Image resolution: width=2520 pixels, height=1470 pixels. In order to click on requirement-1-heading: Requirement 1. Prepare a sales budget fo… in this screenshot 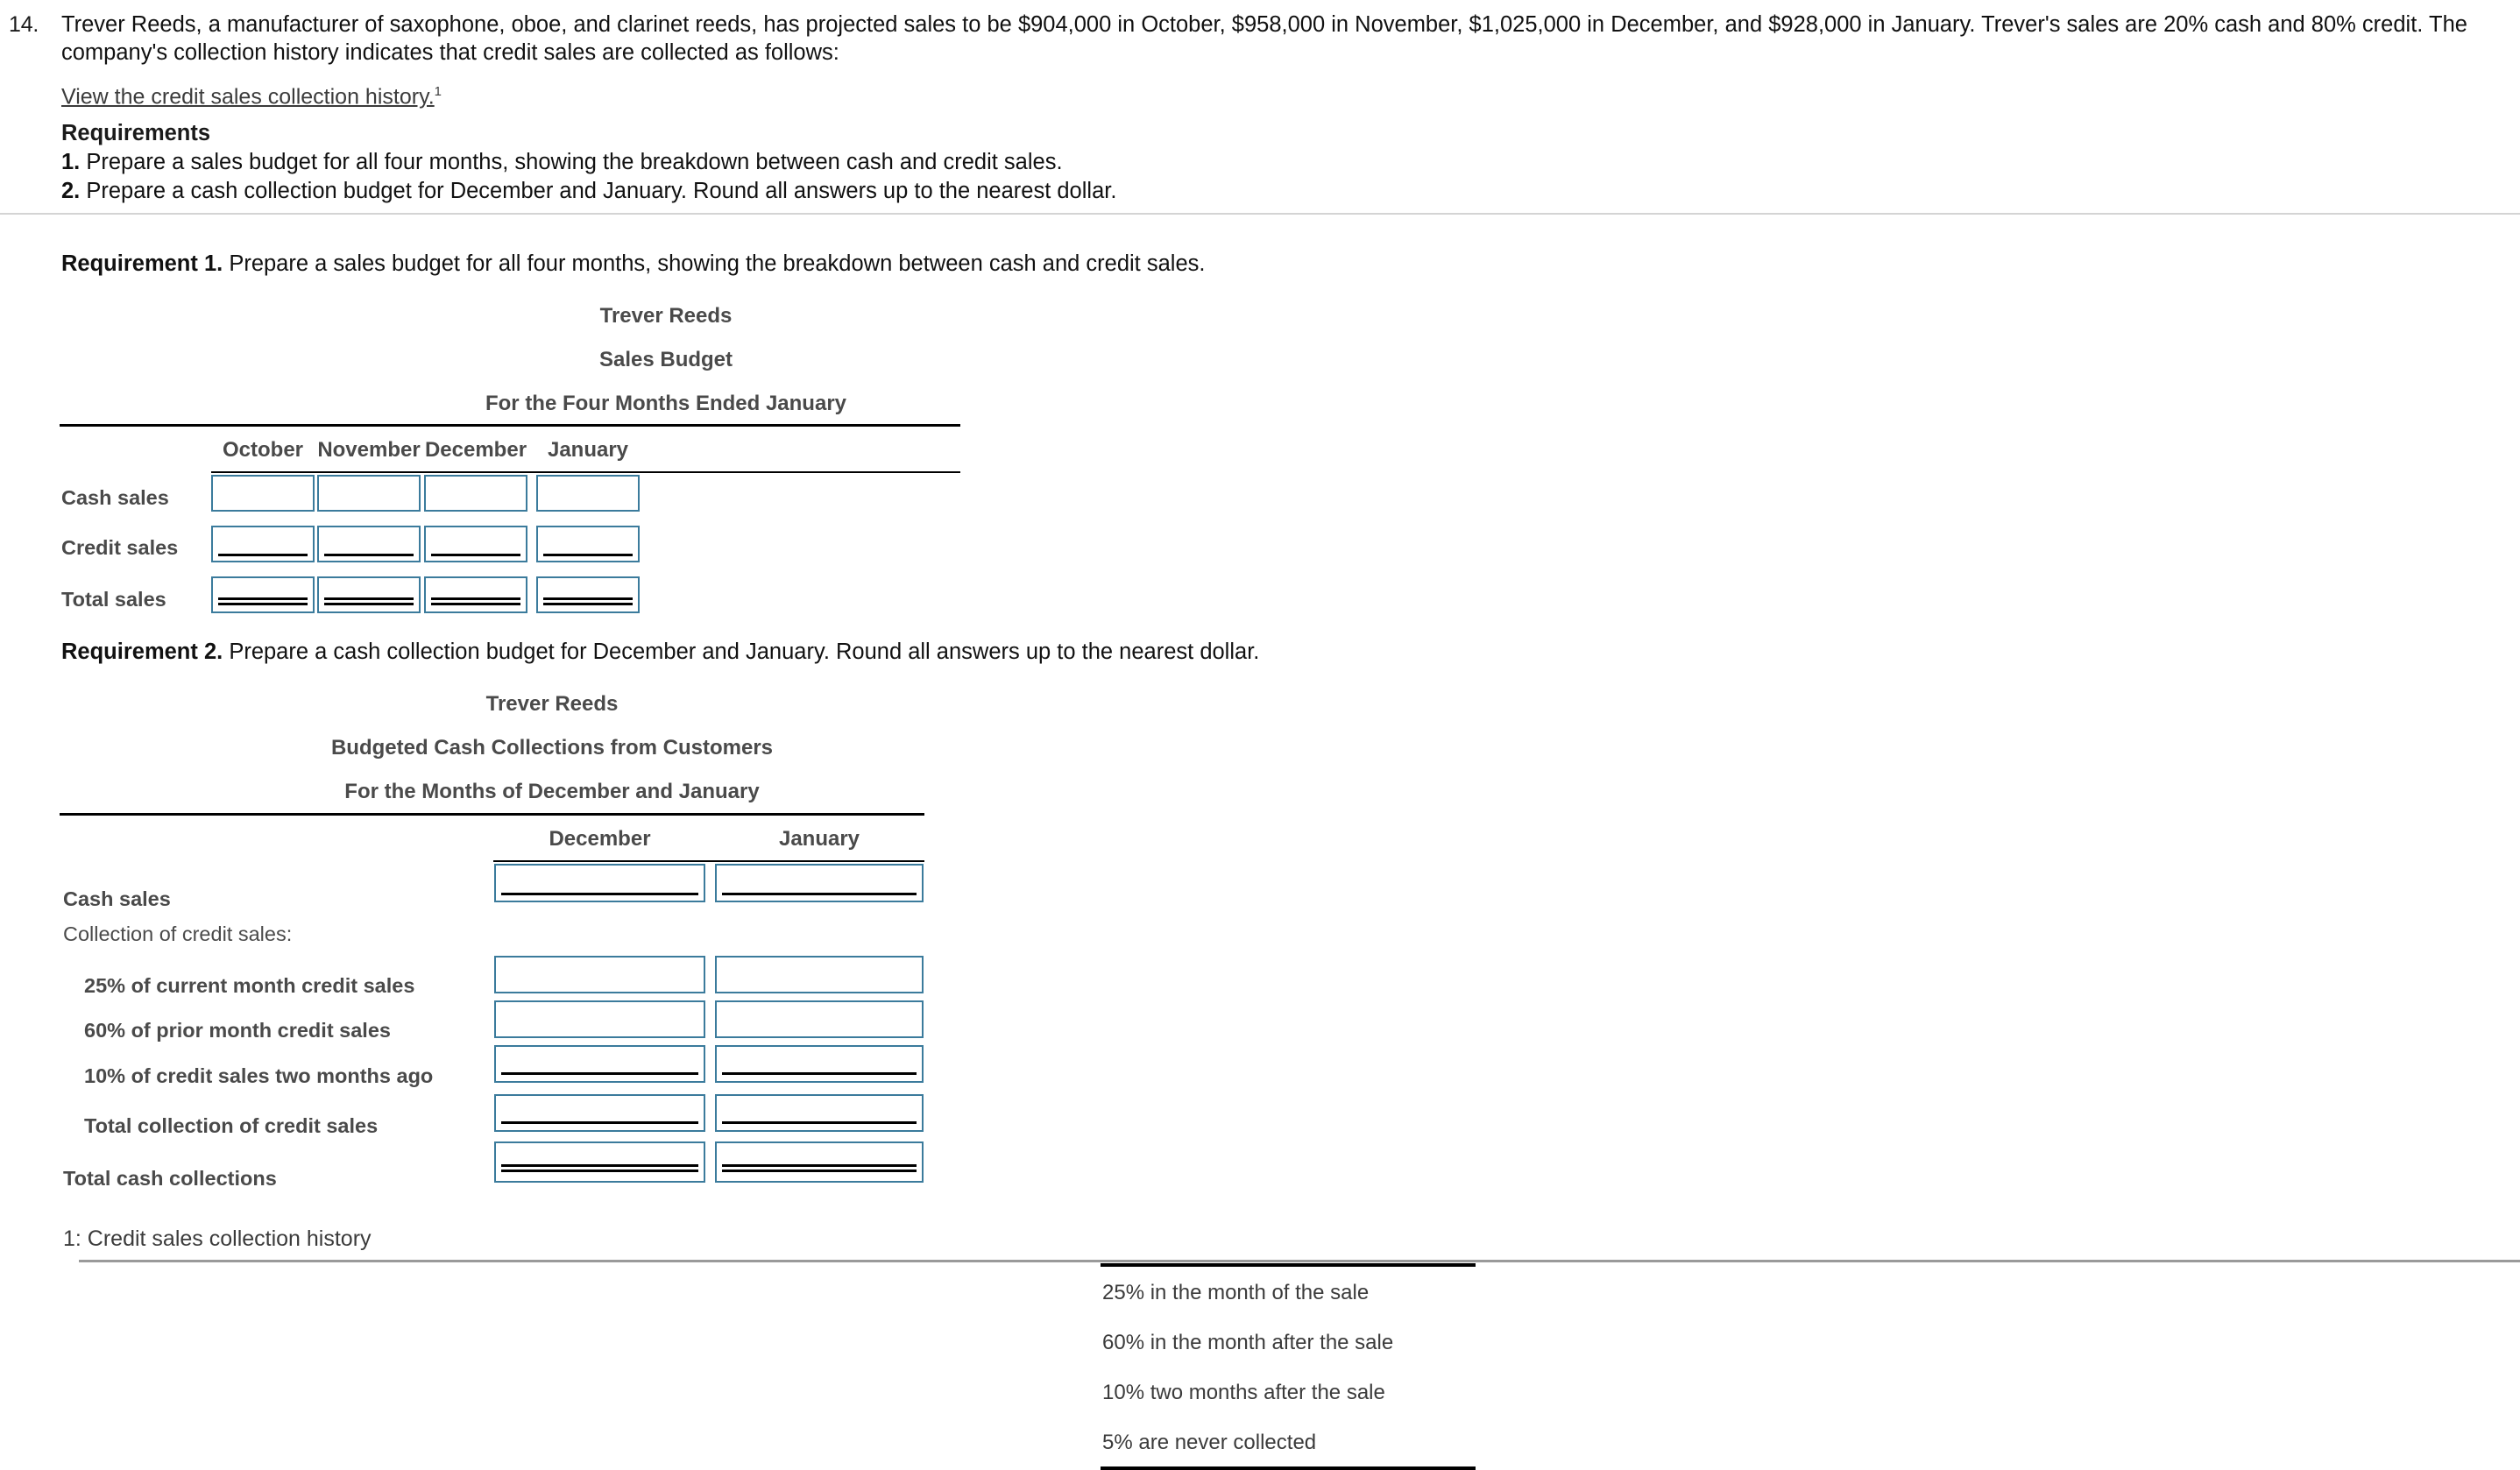, I will do `click(633, 264)`.